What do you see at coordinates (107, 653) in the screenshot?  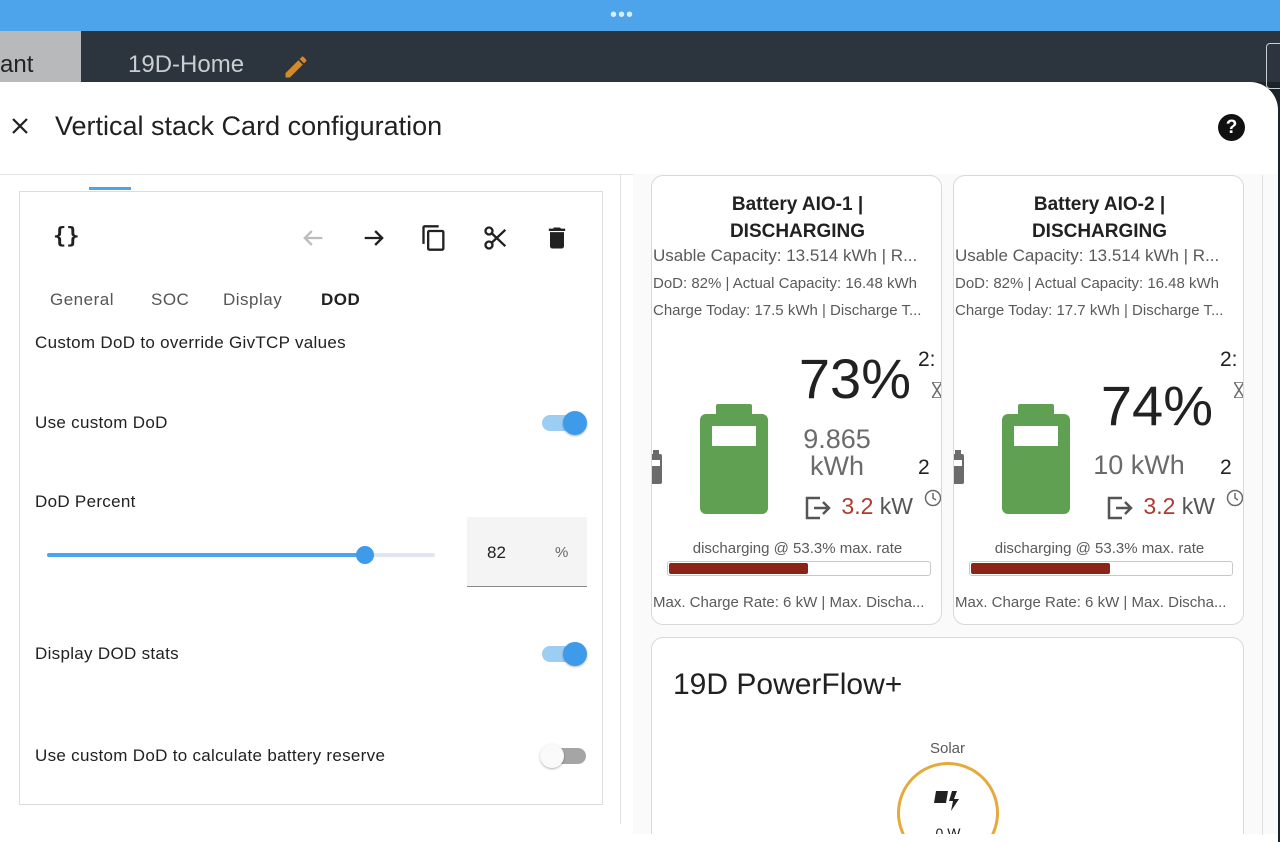 I see `display-dod-stats-label: Display DOD stats` at bounding box center [107, 653].